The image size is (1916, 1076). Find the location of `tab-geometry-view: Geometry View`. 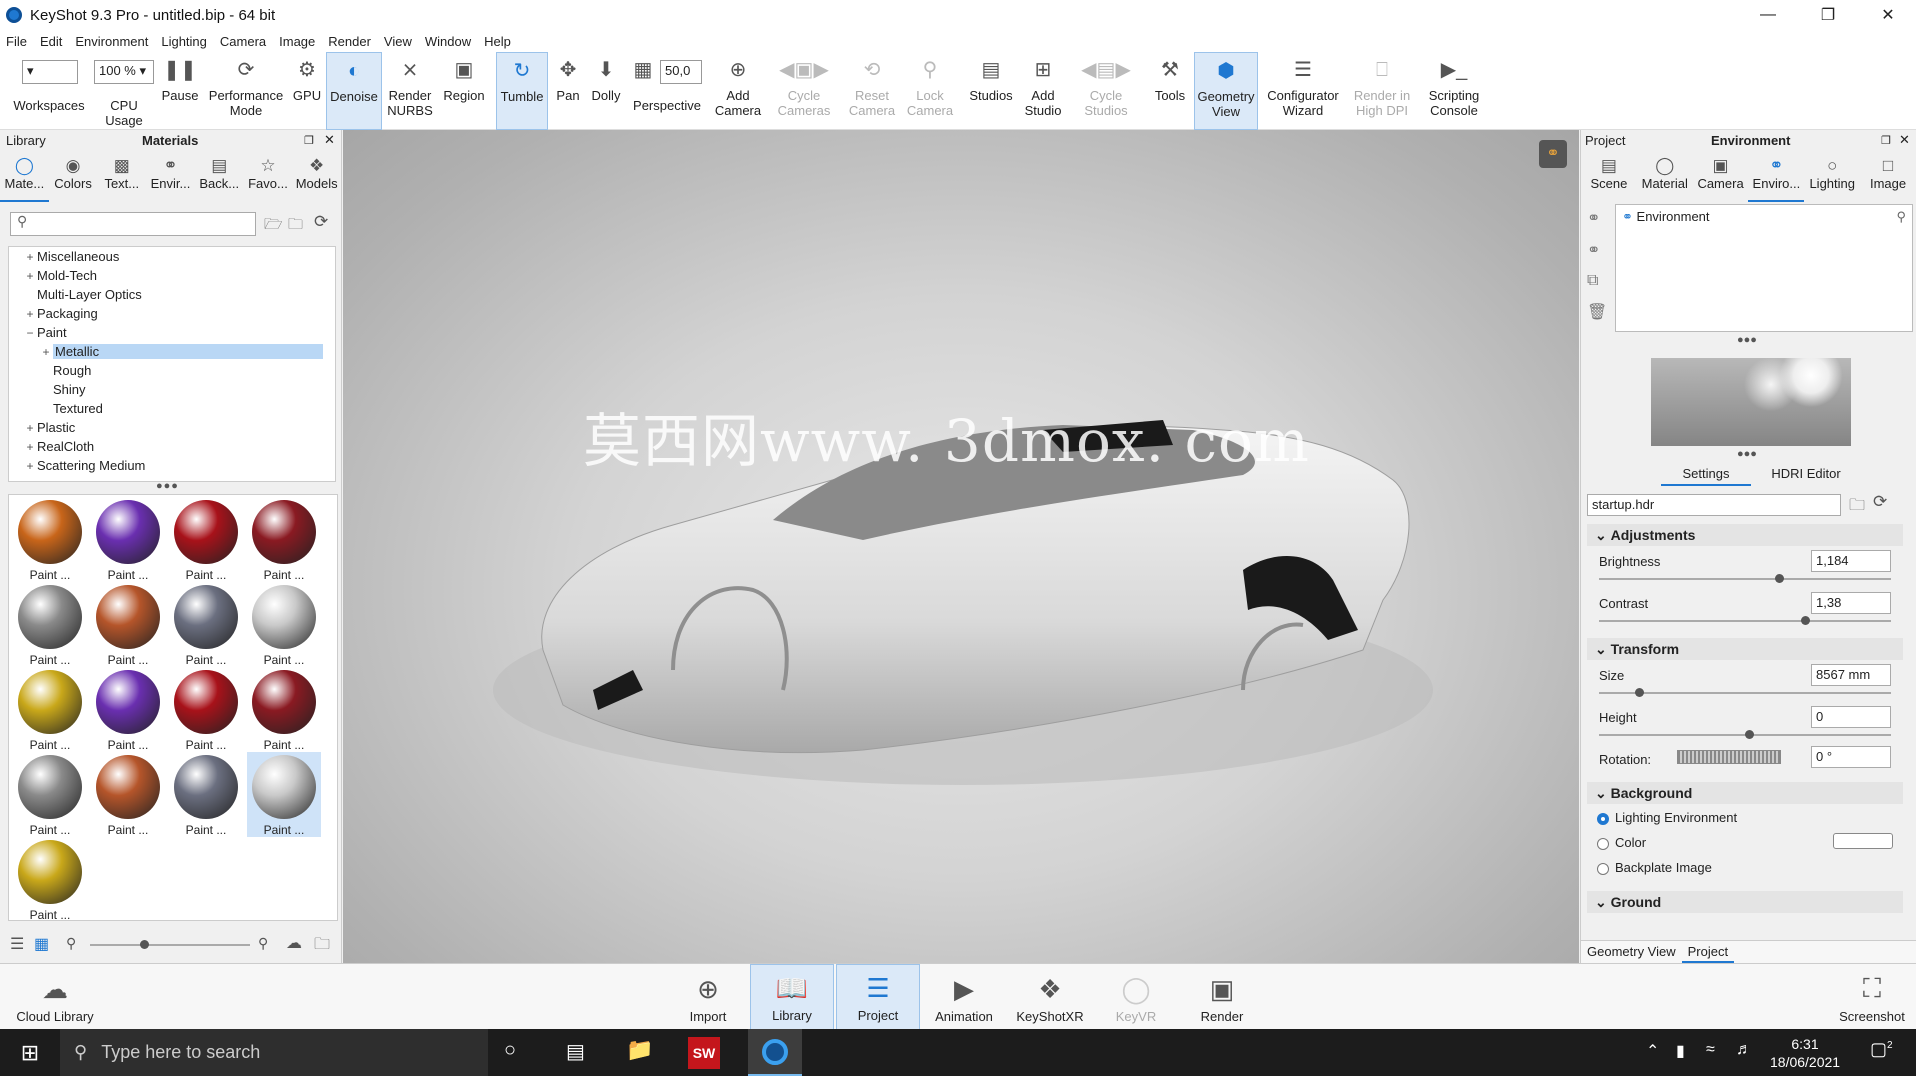

tab-geometry-view: Geometry View is located at coordinates (1631, 952).